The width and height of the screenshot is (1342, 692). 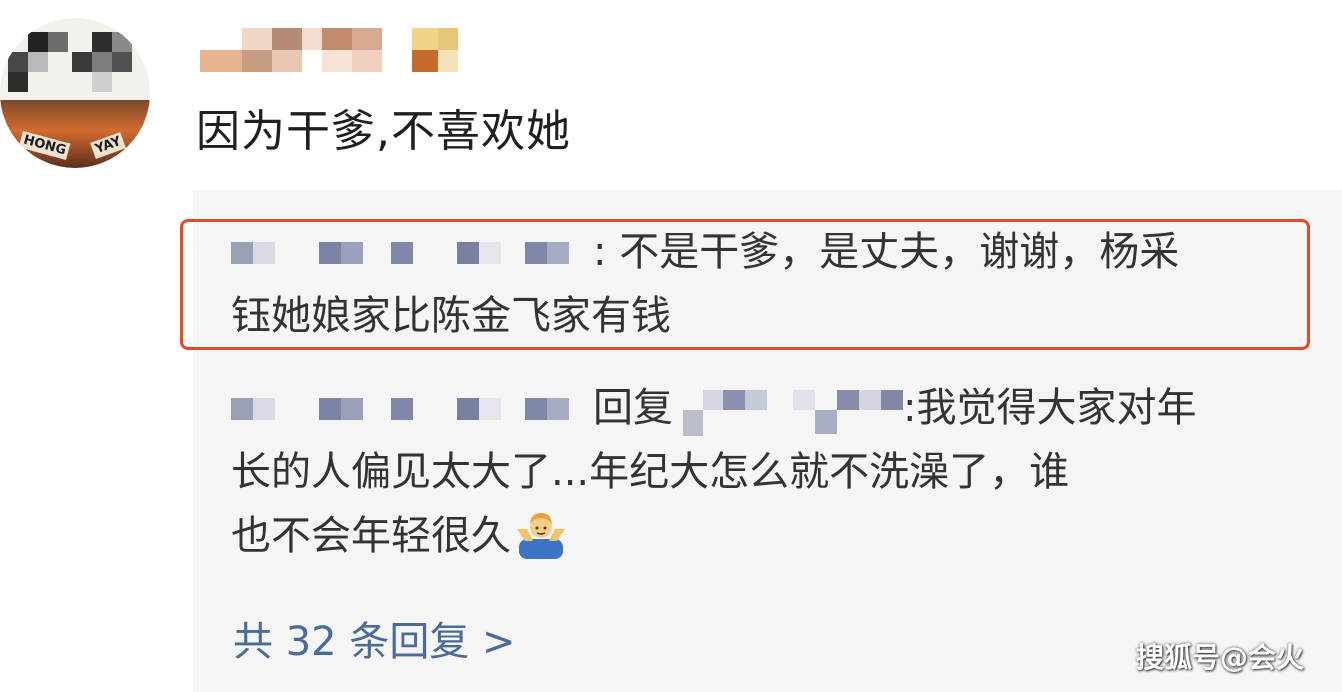 What do you see at coordinates (412, 410) in the screenshot?
I see `reply-author-censored` at bounding box center [412, 410].